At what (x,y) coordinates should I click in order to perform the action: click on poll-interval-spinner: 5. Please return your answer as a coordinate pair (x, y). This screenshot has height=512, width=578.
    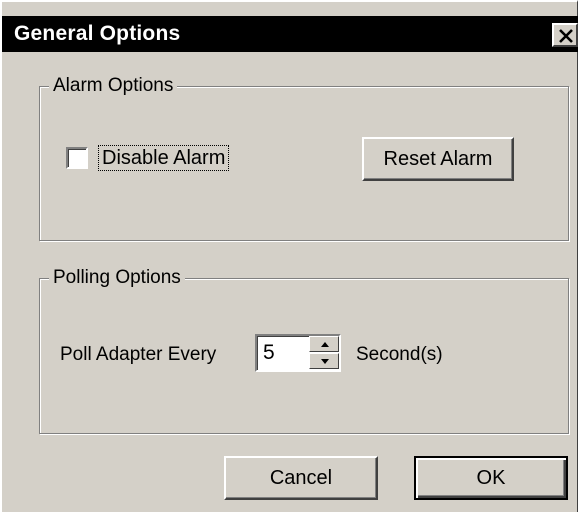
    Looking at the image, I should click on (298, 353).